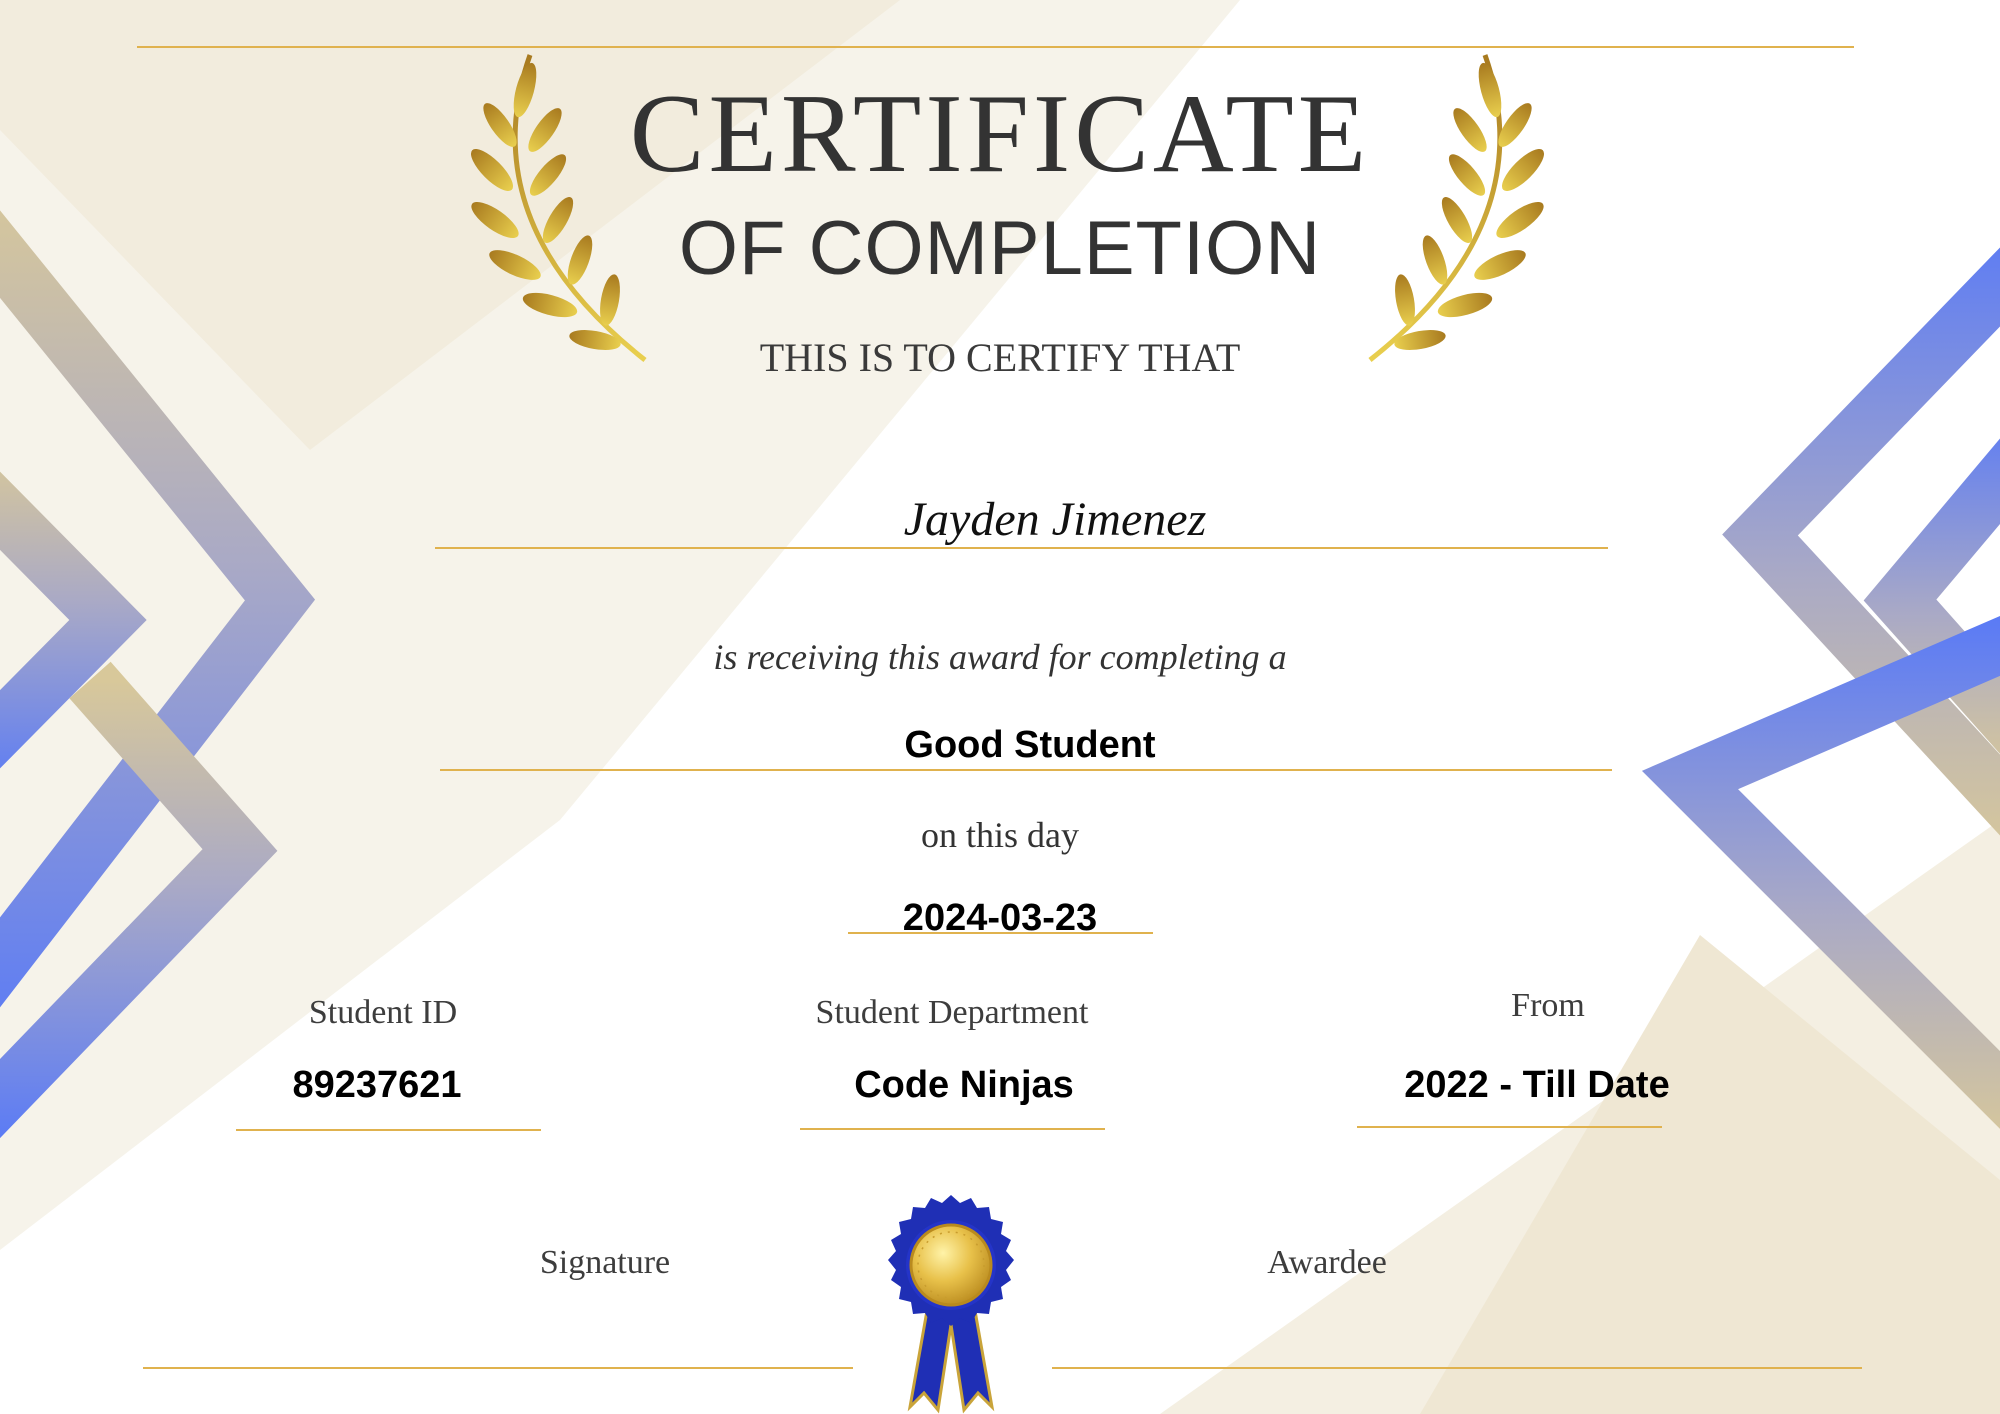 The image size is (2000, 1414). I want to click on award-description: is receiving this award for completing a, so click(1000, 657).